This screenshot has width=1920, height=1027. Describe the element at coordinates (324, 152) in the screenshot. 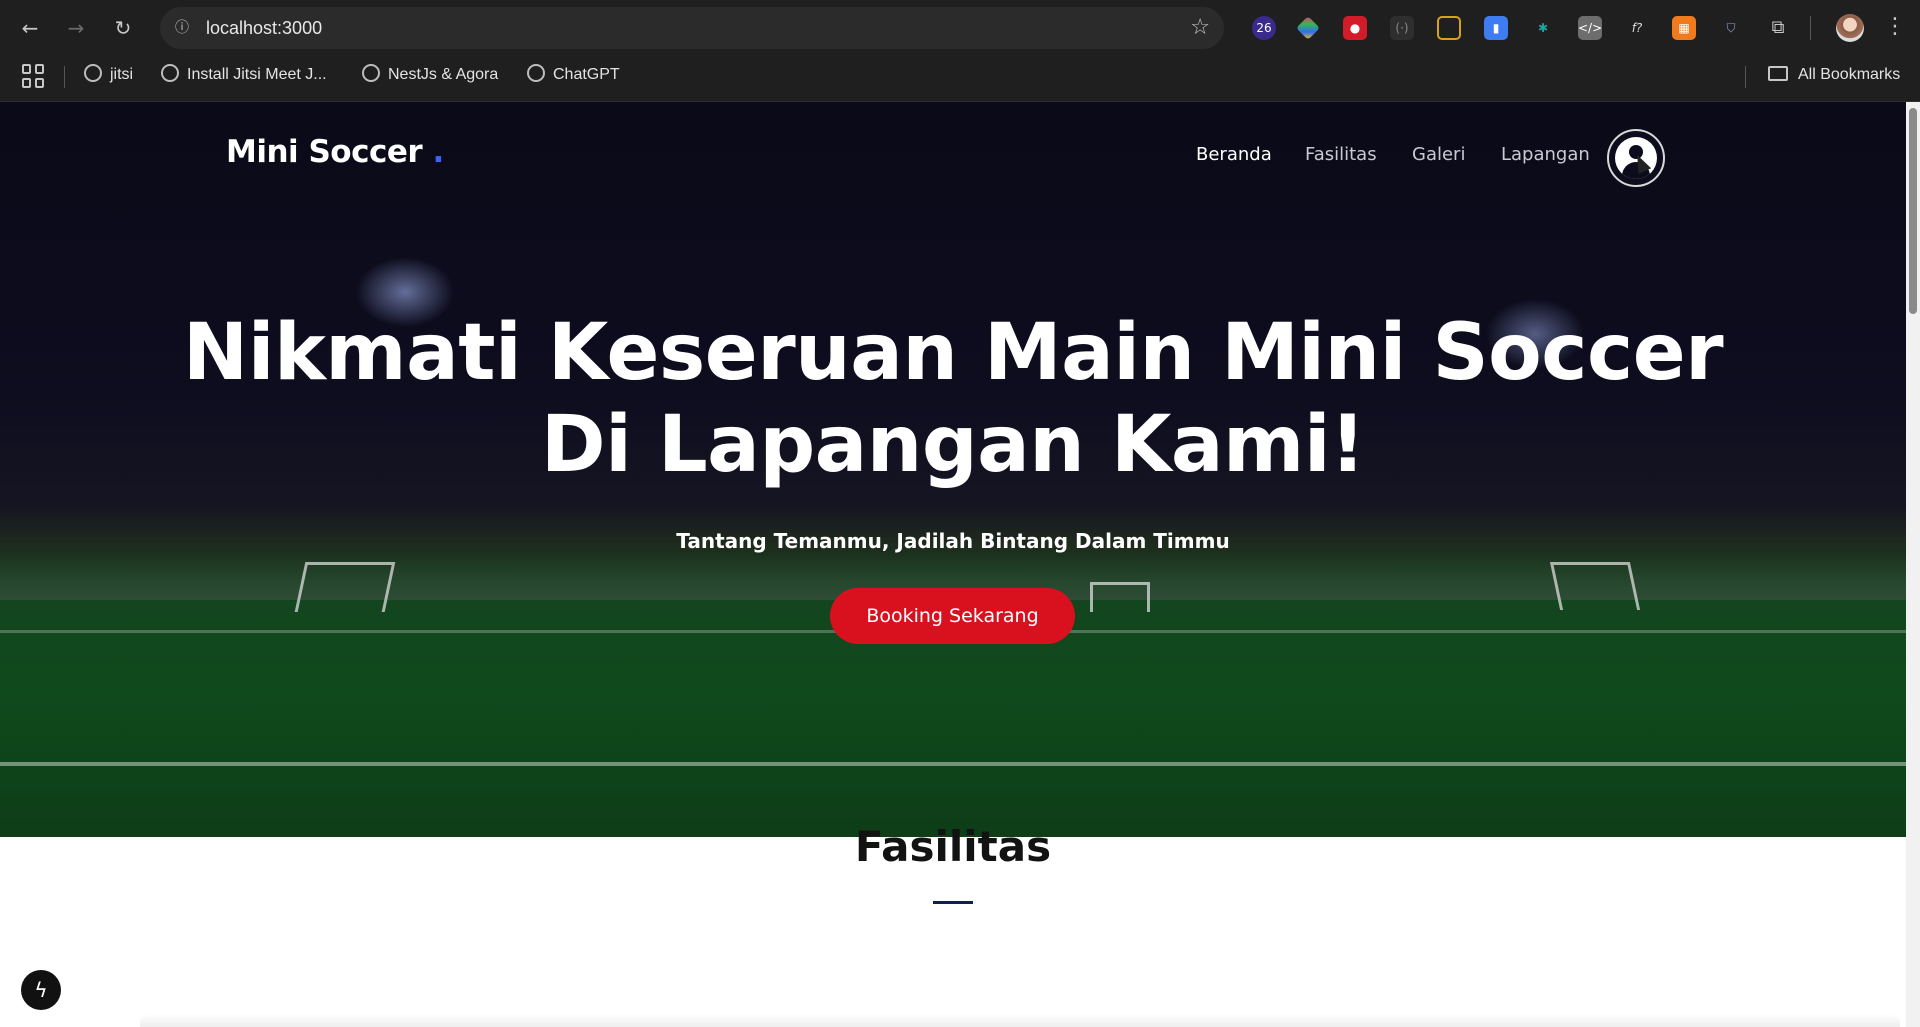

I see `brand-text: Mini Soccer` at that location.